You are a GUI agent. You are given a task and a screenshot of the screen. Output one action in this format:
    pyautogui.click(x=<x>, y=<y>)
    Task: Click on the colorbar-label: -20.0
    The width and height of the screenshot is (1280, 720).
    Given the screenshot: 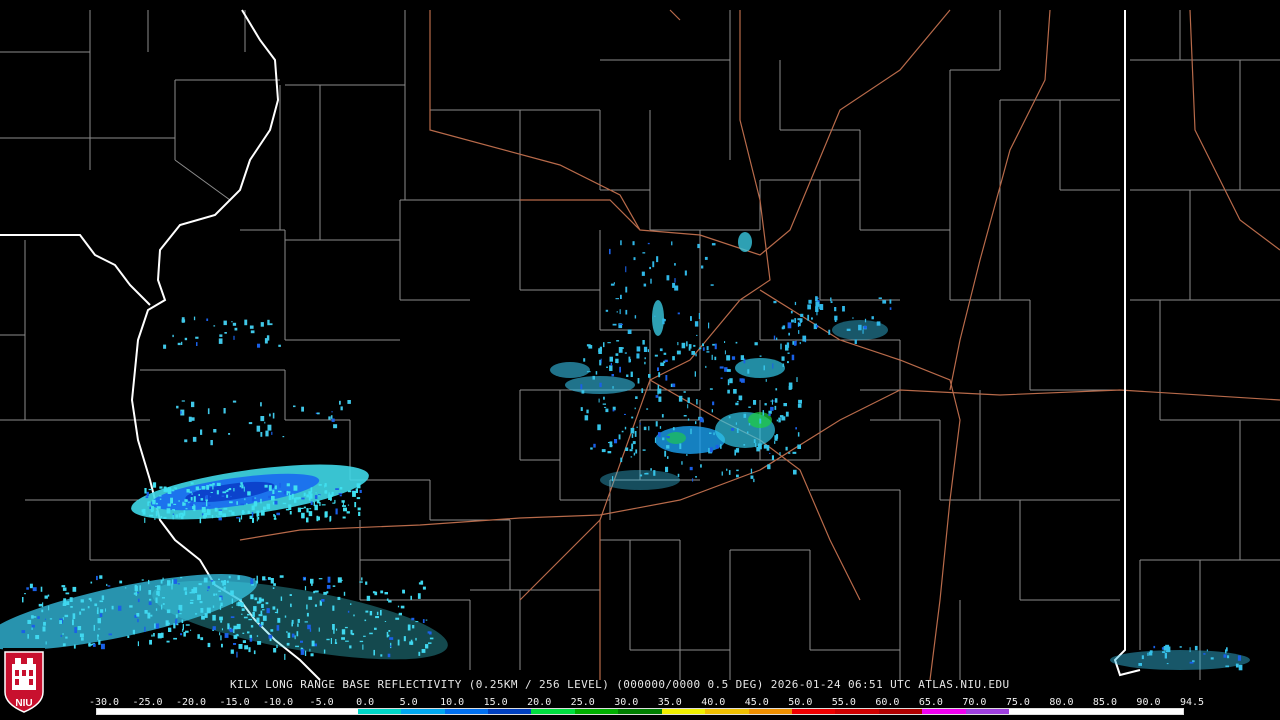 What is the action you would take?
    pyautogui.click(x=191, y=702)
    